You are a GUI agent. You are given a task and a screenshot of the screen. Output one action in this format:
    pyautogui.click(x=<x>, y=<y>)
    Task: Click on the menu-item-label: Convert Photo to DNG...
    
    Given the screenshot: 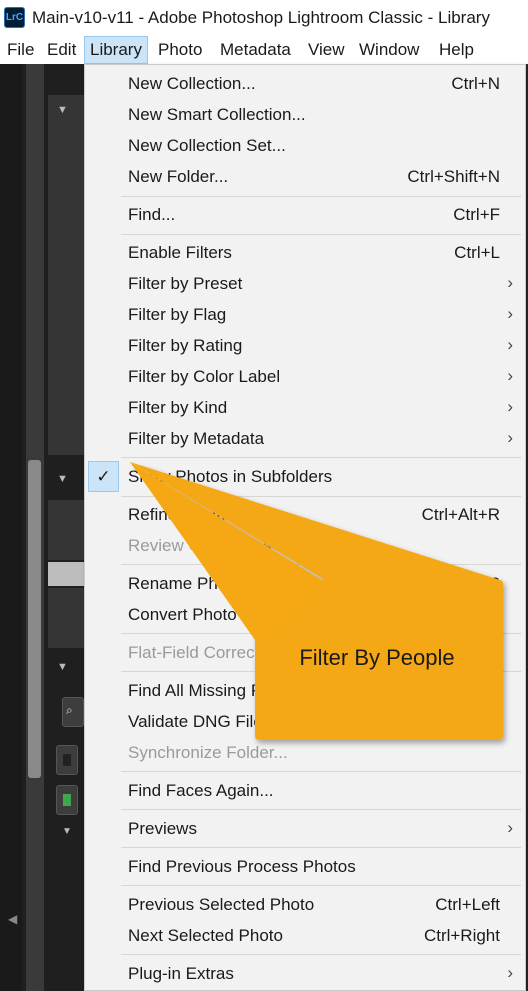 What is the action you would take?
    pyautogui.click(x=220, y=614)
    